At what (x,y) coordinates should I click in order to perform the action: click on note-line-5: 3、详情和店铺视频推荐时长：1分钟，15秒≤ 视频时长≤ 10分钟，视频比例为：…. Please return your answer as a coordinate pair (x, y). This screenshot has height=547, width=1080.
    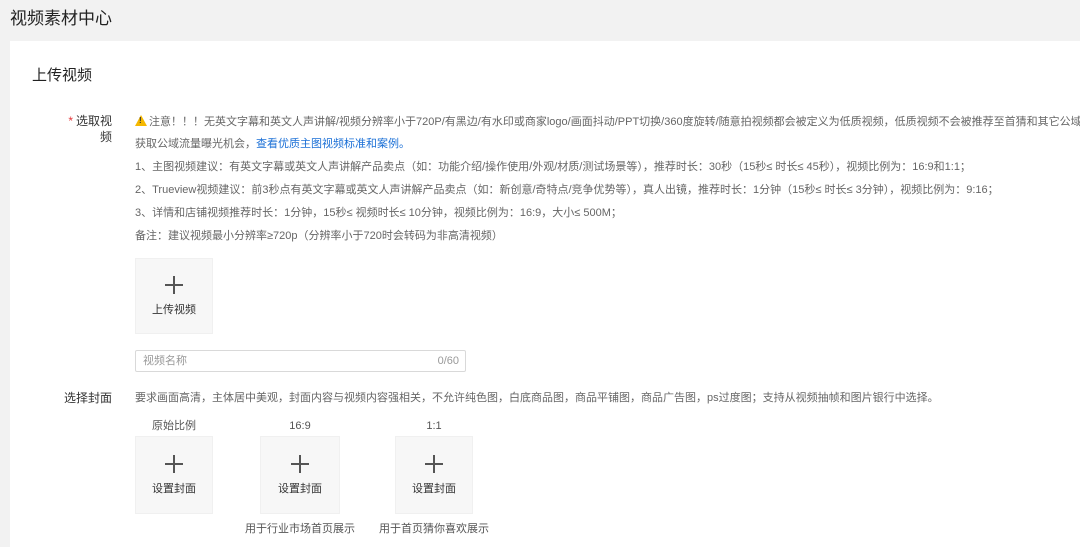
    Looking at the image, I should click on (378, 213).